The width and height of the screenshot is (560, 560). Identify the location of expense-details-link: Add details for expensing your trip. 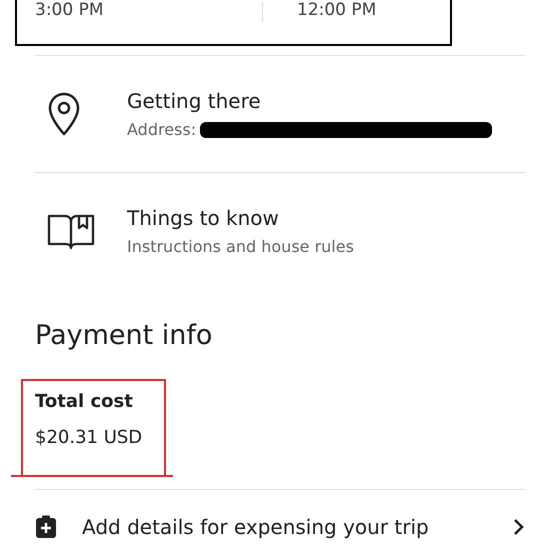
(280, 527).